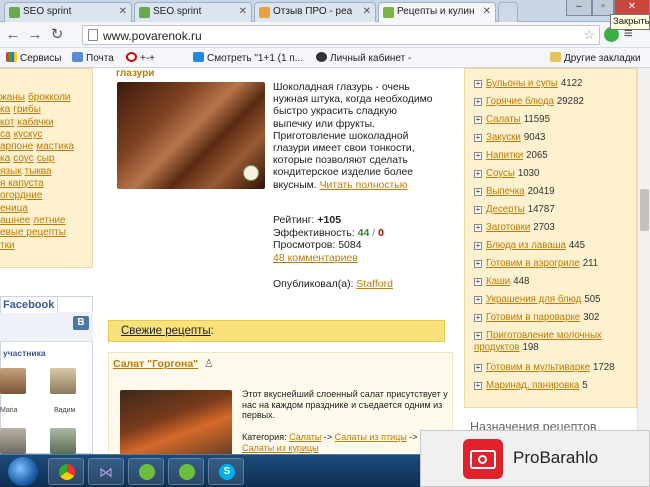 This screenshot has width=650, height=487. Describe the element at coordinates (544, 367) in the screenshot. I see `category-item: + Готовим в мультиварке 1728` at that location.